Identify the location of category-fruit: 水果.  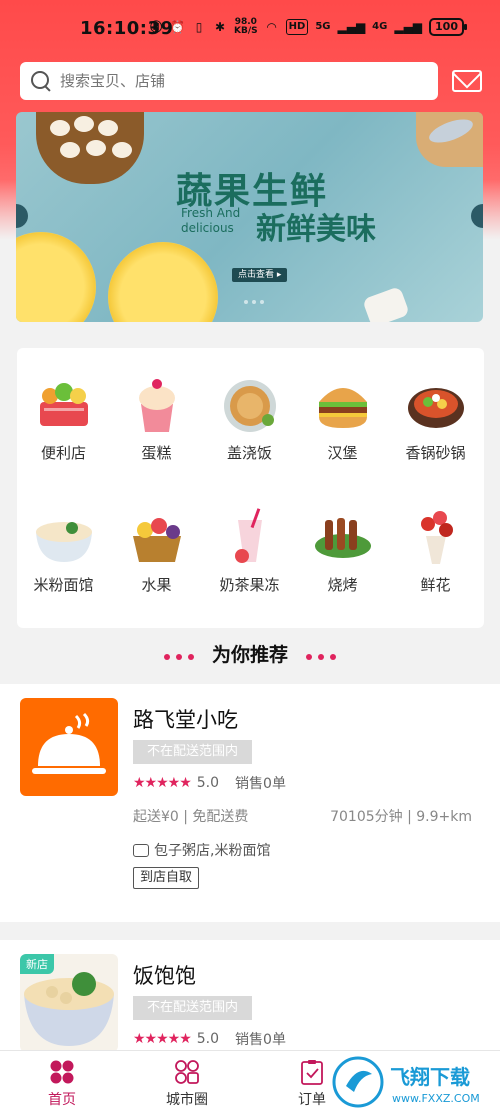
(156, 550).